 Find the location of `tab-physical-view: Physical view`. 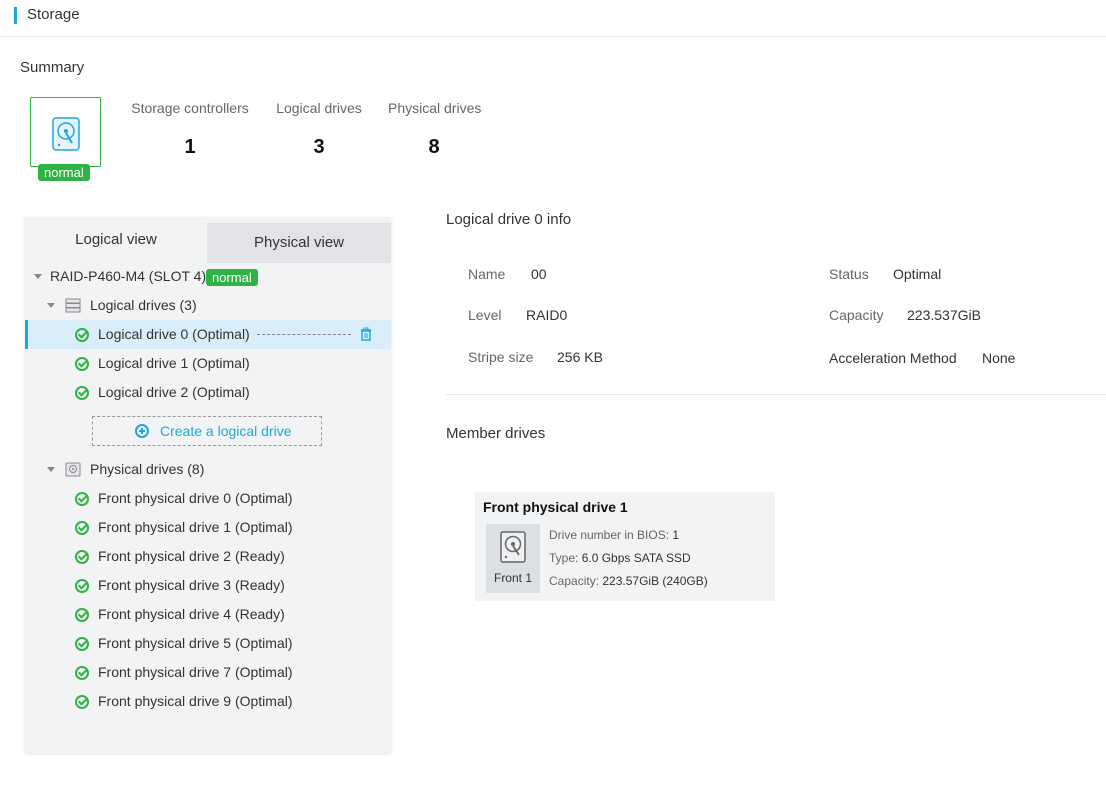

tab-physical-view: Physical view is located at coordinates (299, 243).